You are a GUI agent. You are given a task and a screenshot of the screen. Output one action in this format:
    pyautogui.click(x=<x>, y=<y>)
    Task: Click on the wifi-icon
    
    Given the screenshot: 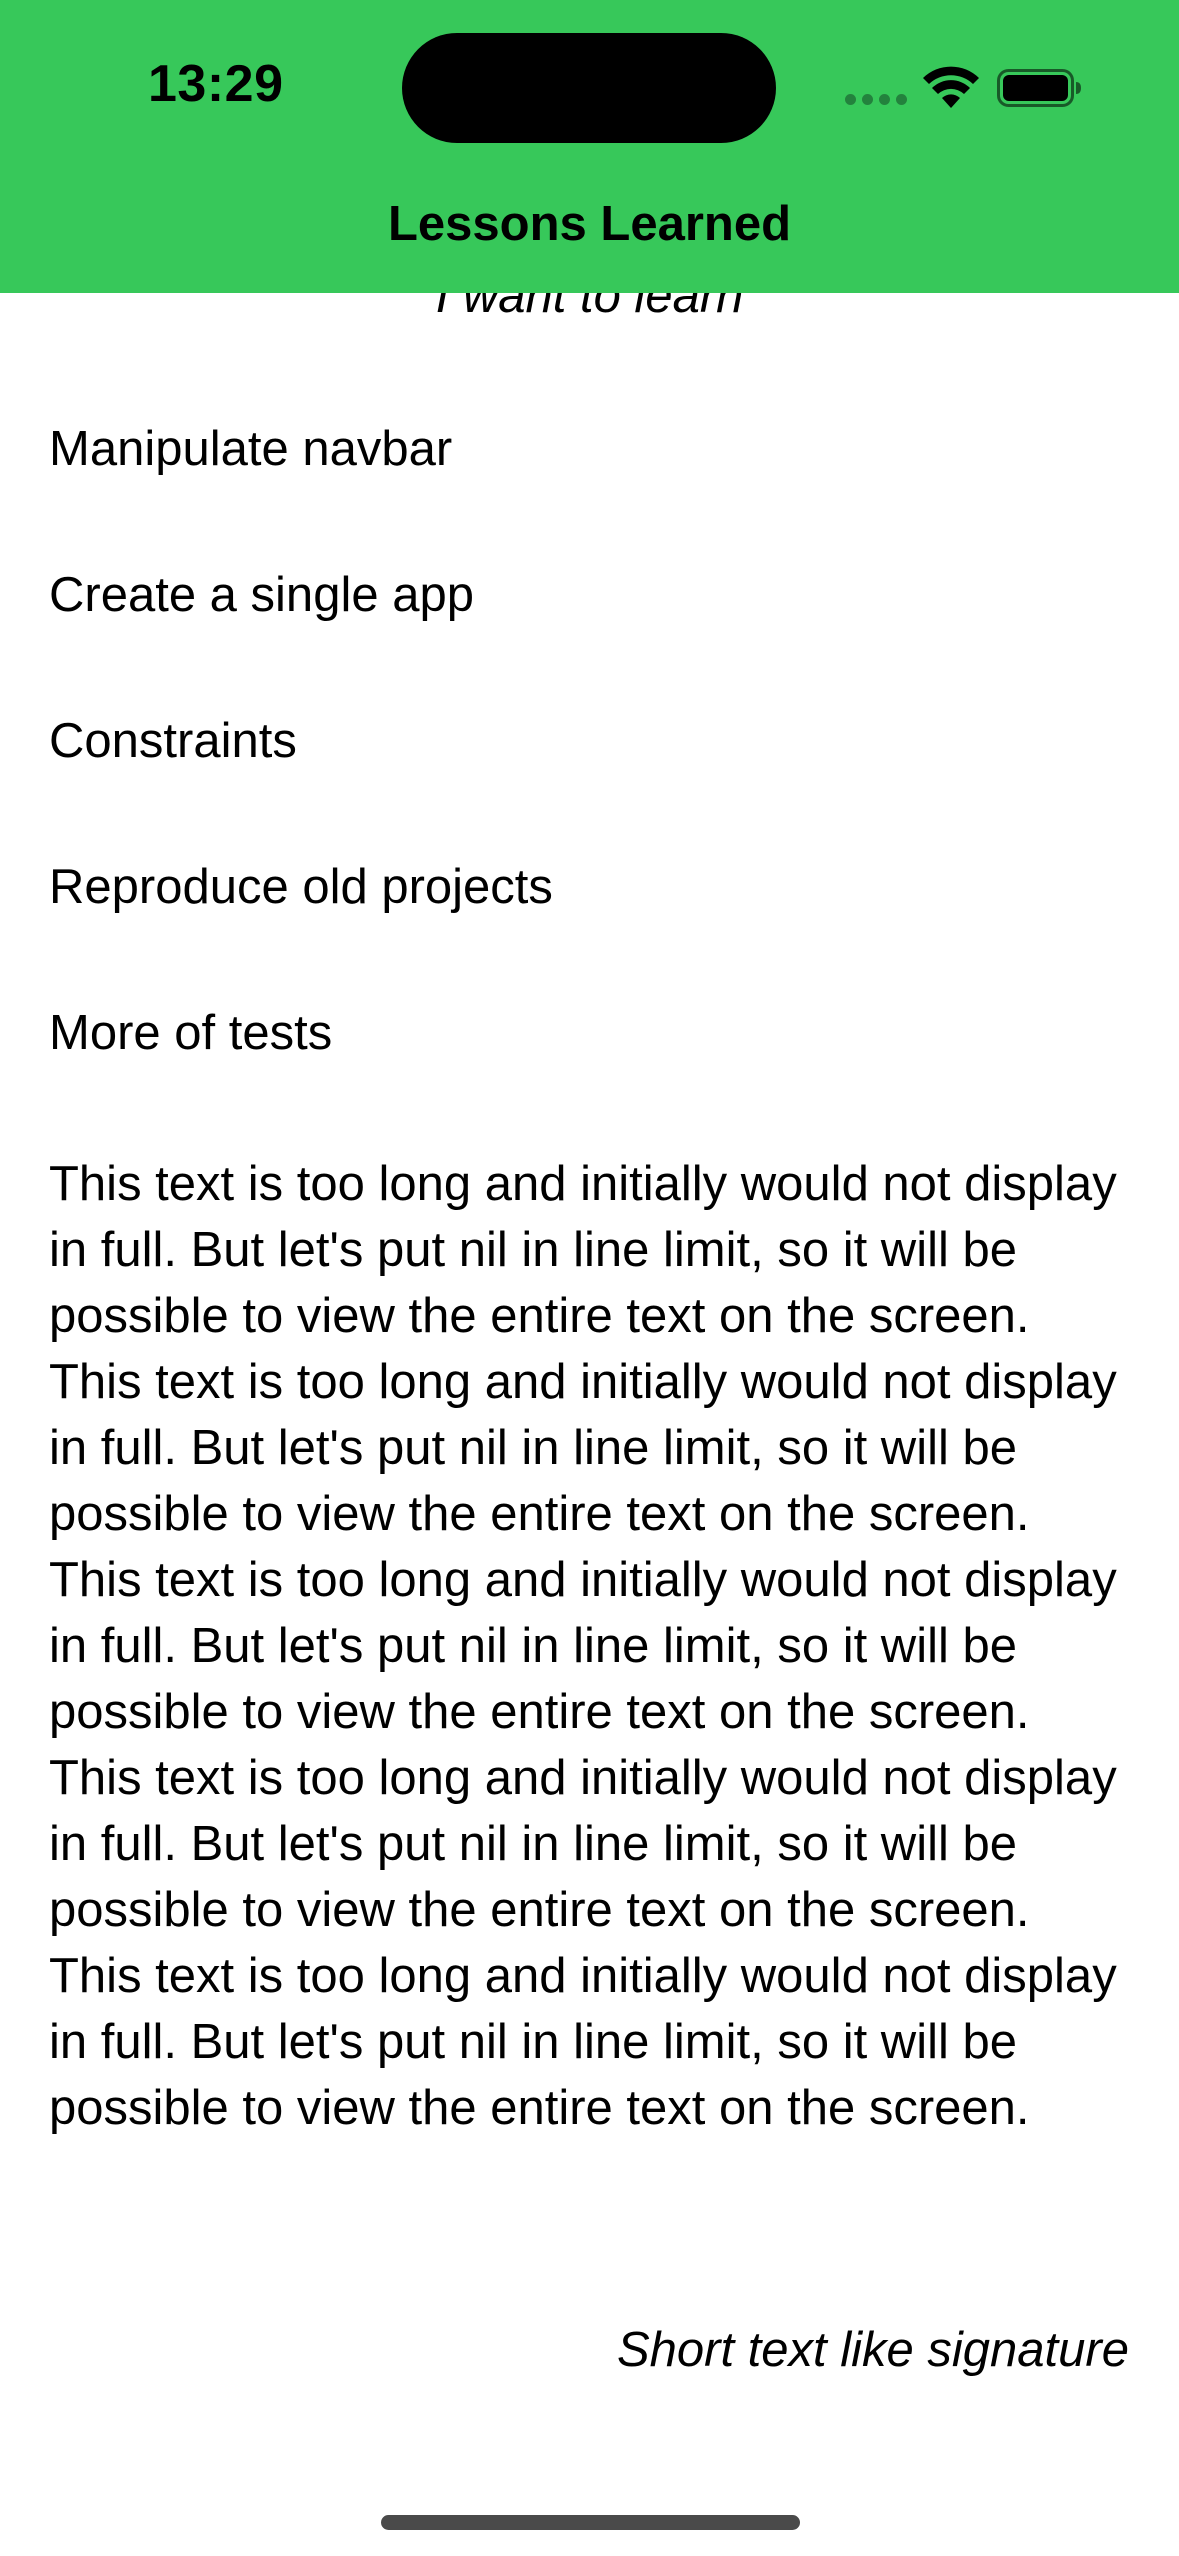 What is the action you would take?
    pyautogui.click(x=951, y=87)
    